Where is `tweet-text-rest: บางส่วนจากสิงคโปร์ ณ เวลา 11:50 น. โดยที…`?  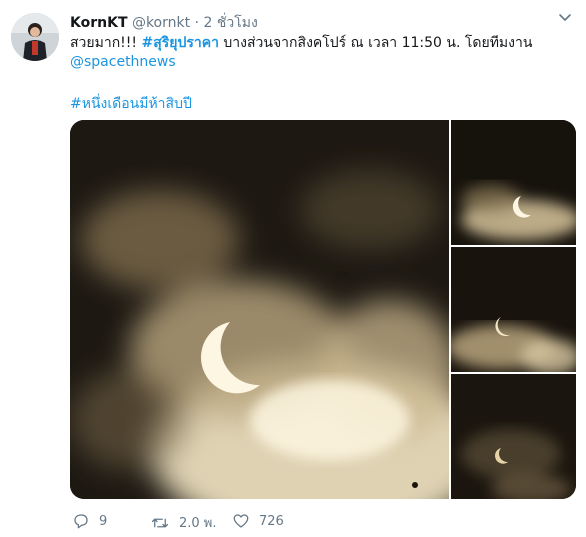
tweet-text-rest: บางส่วนจากสิงคโปร์ ณ เวลา 11:50 น. โดยที… is located at coordinates (375, 43).